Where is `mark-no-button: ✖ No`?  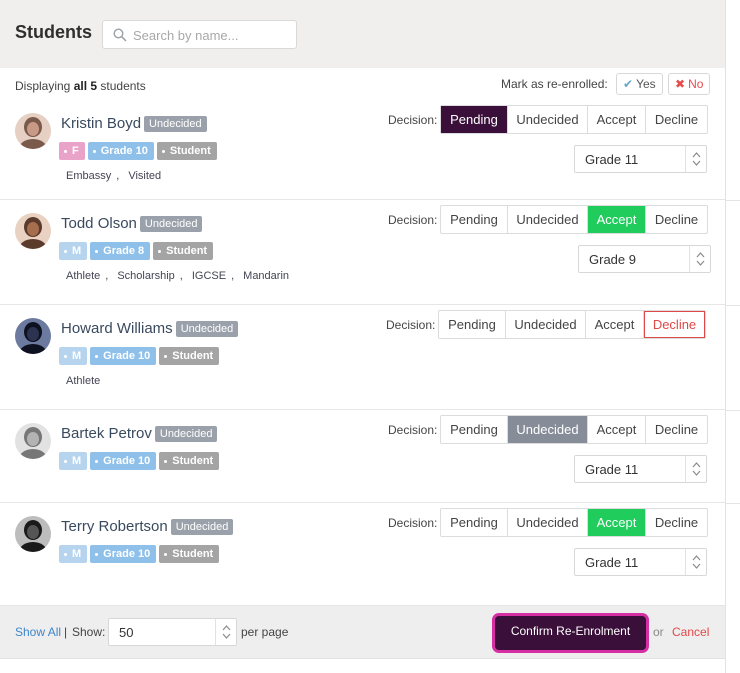
mark-no-button: ✖ No is located at coordinates (689, 84).